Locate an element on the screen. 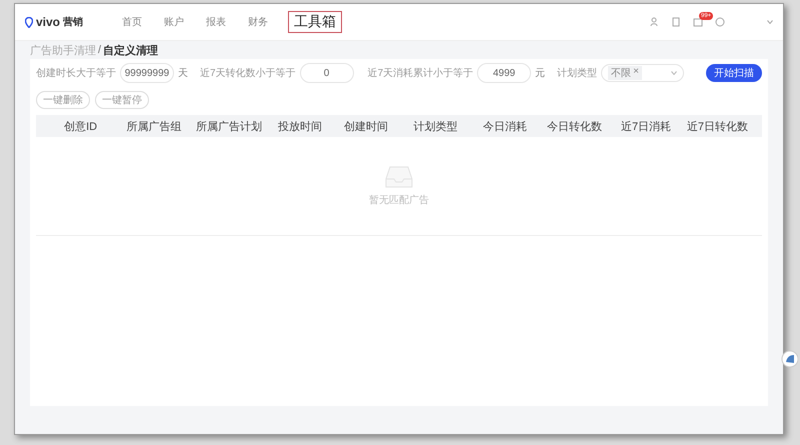  breadcrumb-item: 自定义清理 is located at coordinates (130, 51).